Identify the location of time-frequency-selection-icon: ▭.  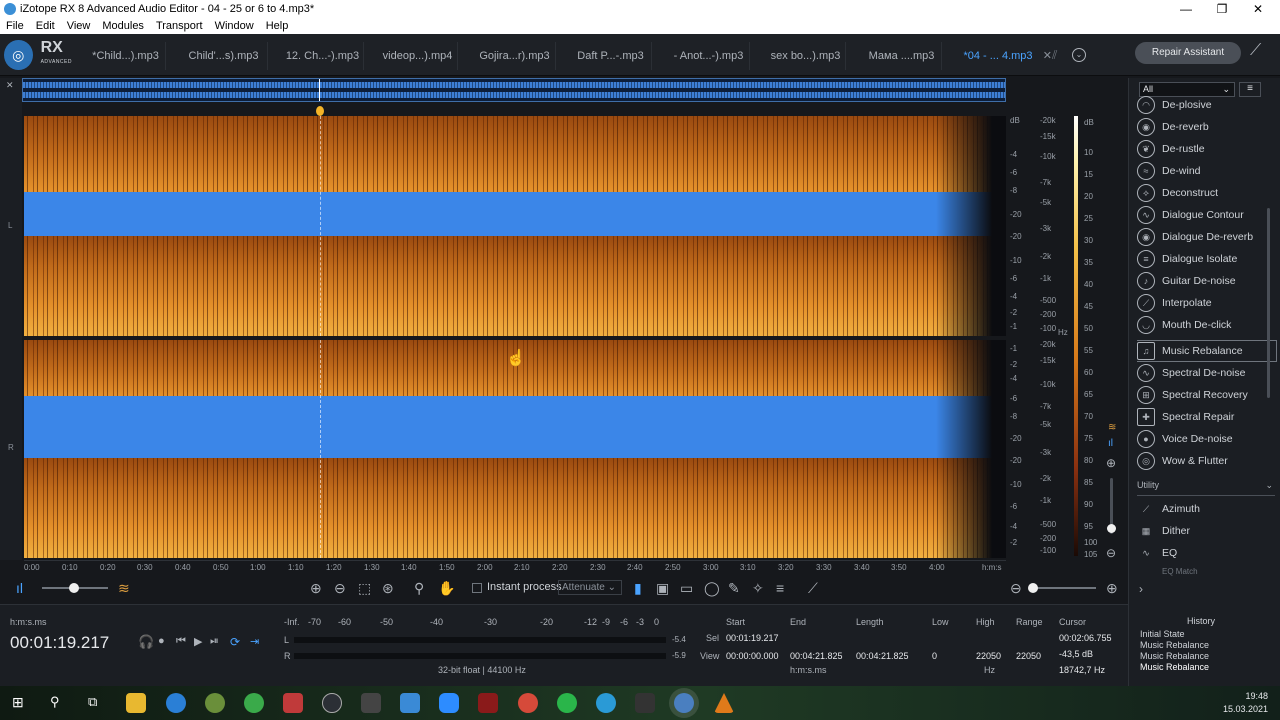
(686, 588).